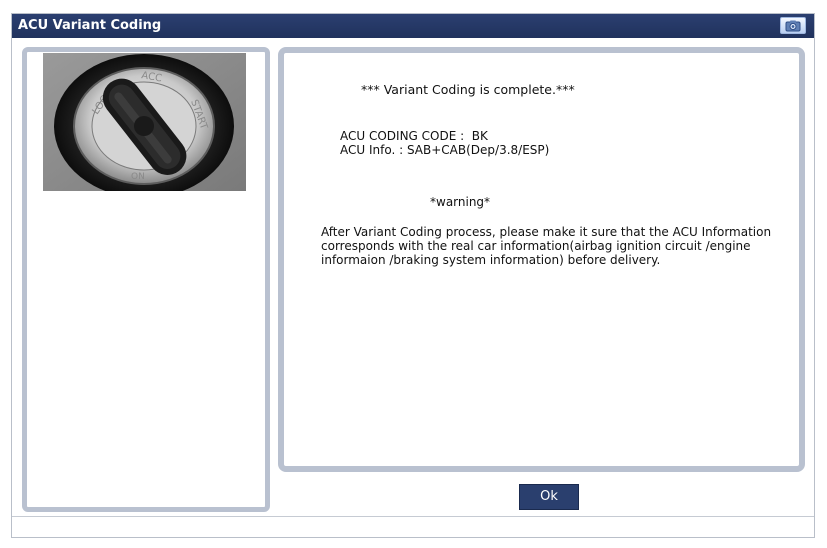 The image size is (827, 548). Describe the element at coordinates (138, 177) in the screenshot. I see `svg-text: ON` at that location.